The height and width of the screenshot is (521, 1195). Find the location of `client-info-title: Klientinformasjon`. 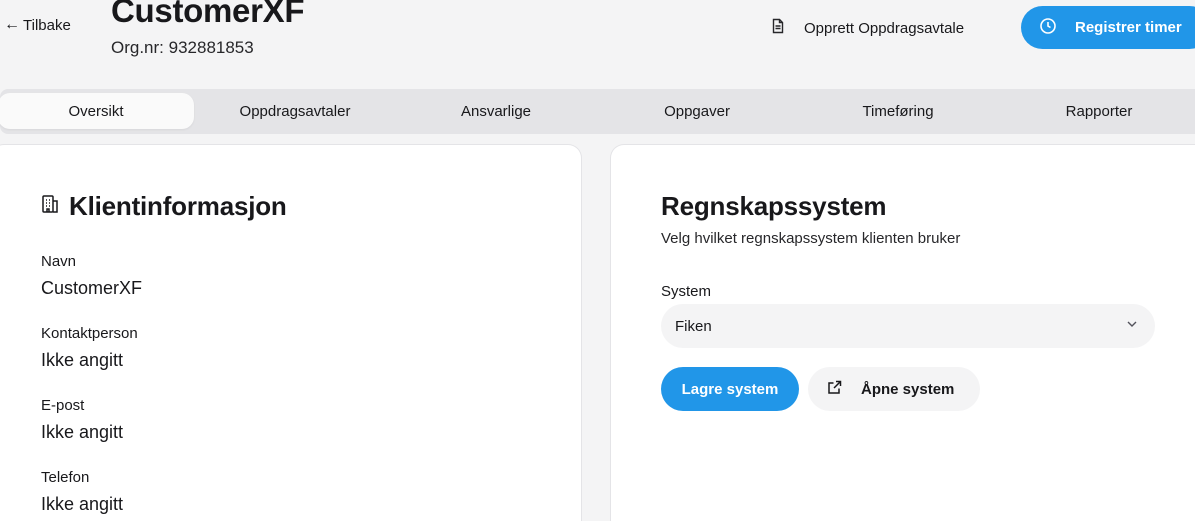

client-info-title: Klientinformasjon is located at coordinates (178, 206).